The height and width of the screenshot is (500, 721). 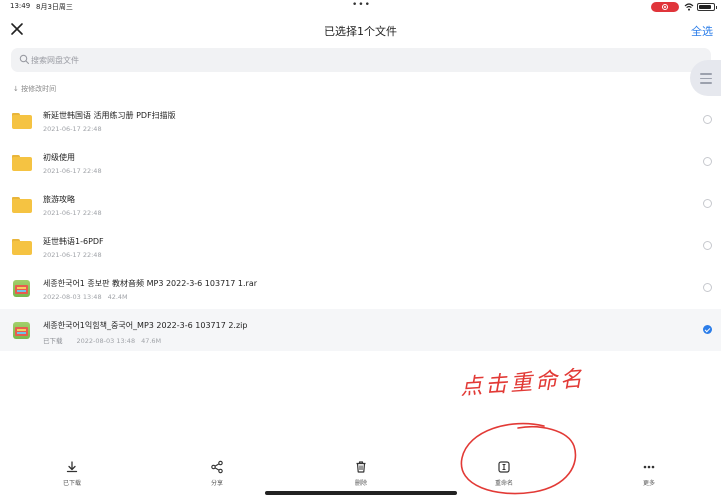 What do you see at coordinates (361, 467) in the screenshot?
I see `trash-icon` at bounding box center [361, 467].